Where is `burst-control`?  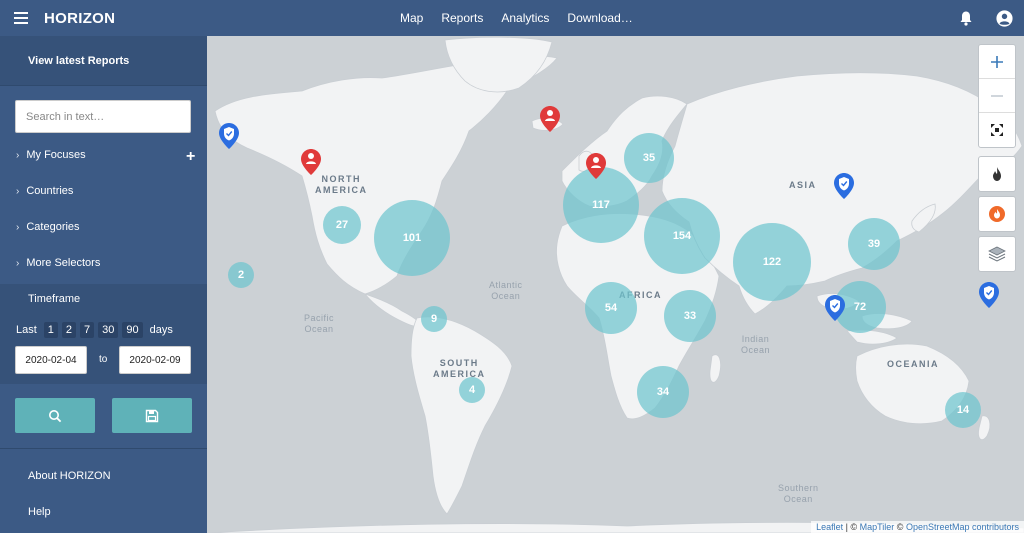
burst-control is located at coordinates (997, 214).